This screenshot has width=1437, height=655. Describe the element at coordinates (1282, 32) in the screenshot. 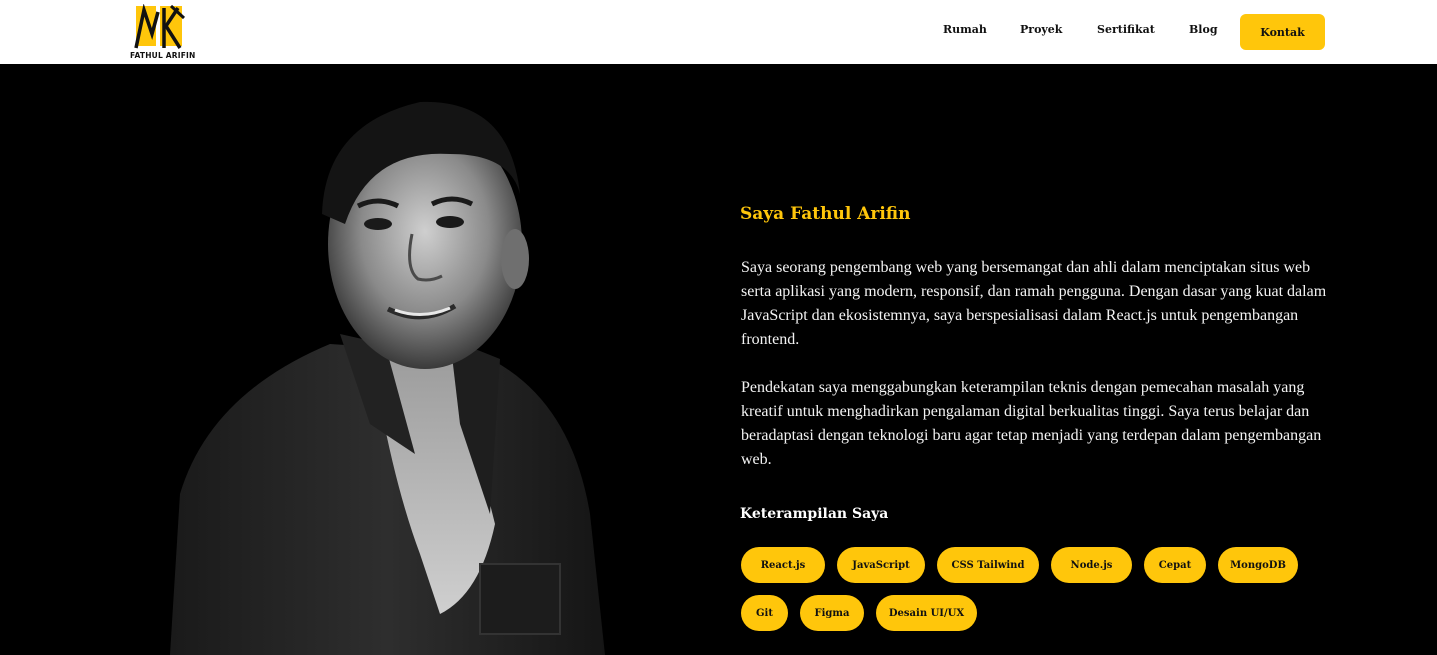

I see `contact-button: Kontak` at that location.